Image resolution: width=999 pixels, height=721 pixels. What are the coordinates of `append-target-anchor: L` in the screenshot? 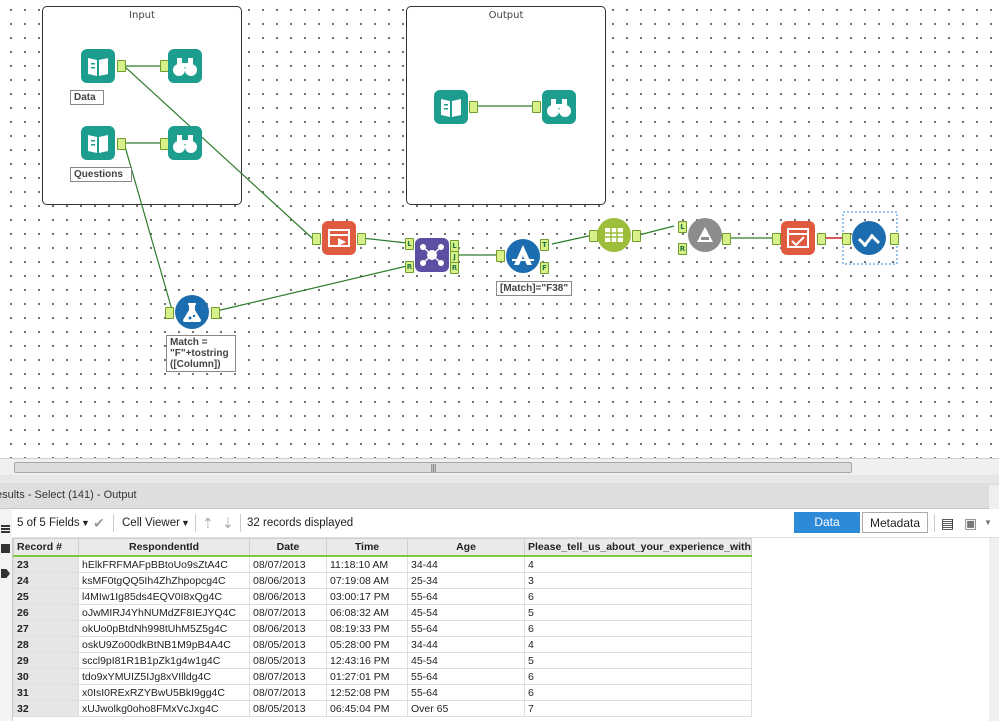 It's located at (682, 227).